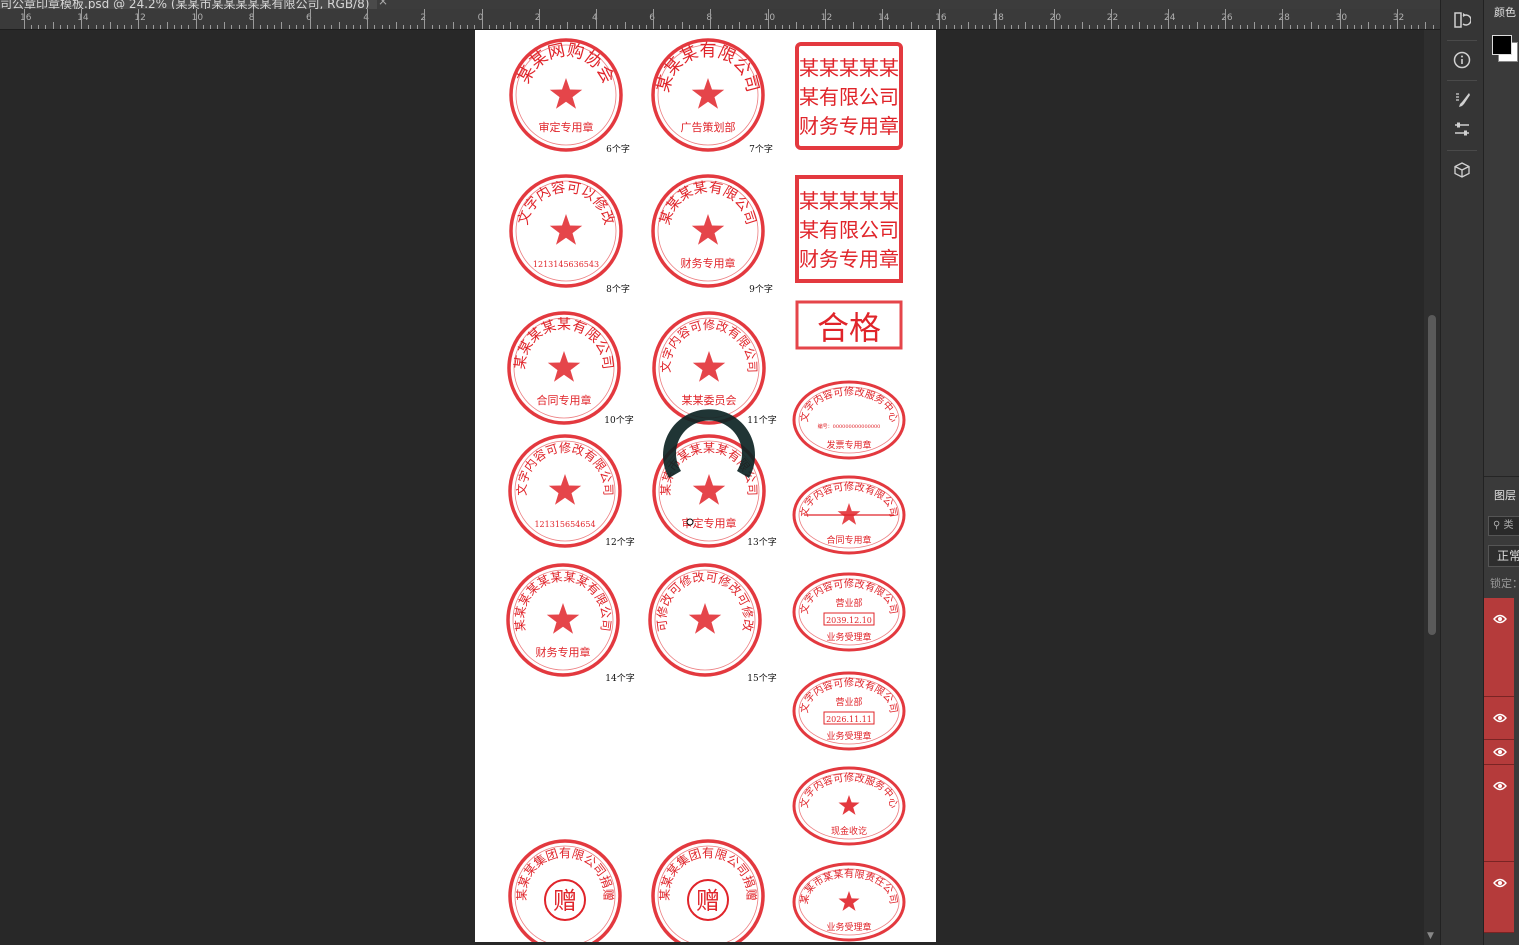 Image resolution: width=1519 pixels, height=945 pixels. Describe the element at coordinates (849, 201) in the screenshot. I see `square-stamp-line: 某某某某某` at that location.